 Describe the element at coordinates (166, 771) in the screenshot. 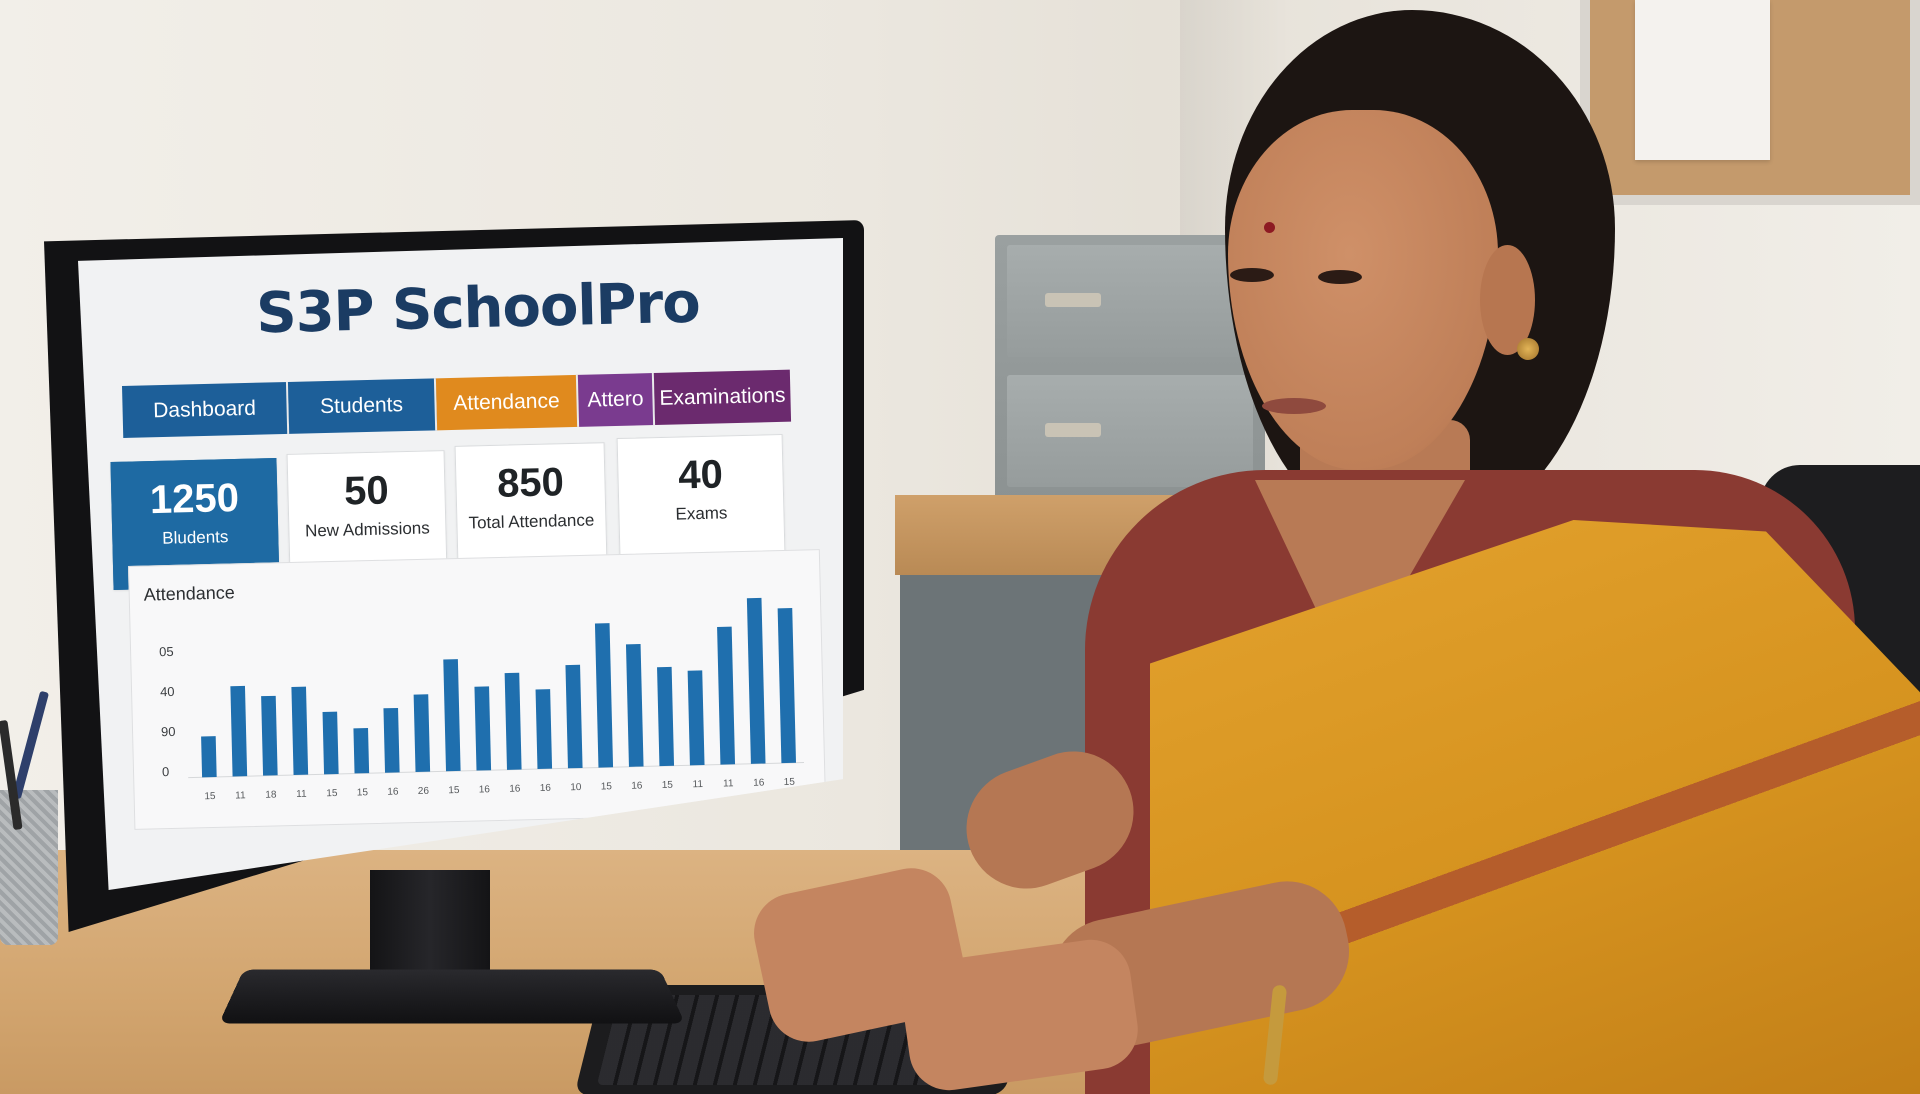

I see `y-tick-label: 0` at that location.